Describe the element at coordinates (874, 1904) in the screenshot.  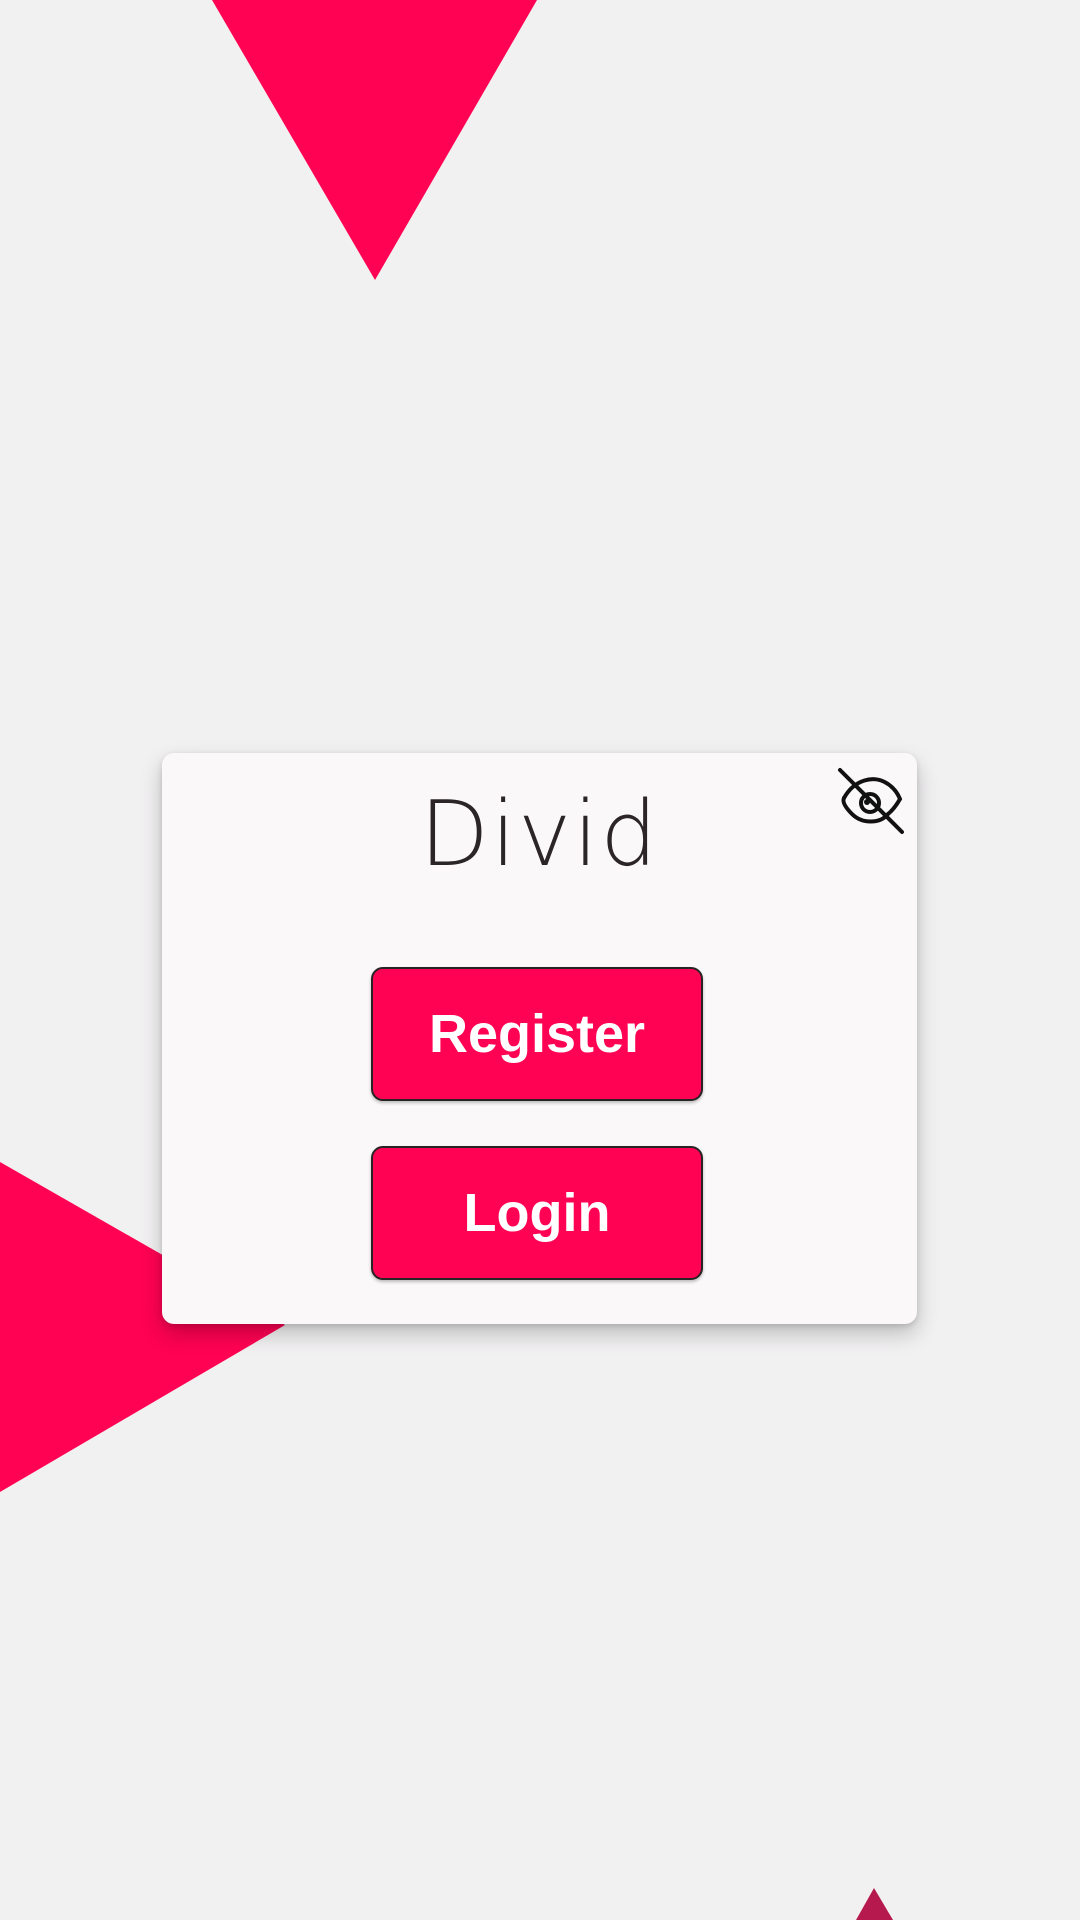
I see `bottom-right-triangle` at that location.